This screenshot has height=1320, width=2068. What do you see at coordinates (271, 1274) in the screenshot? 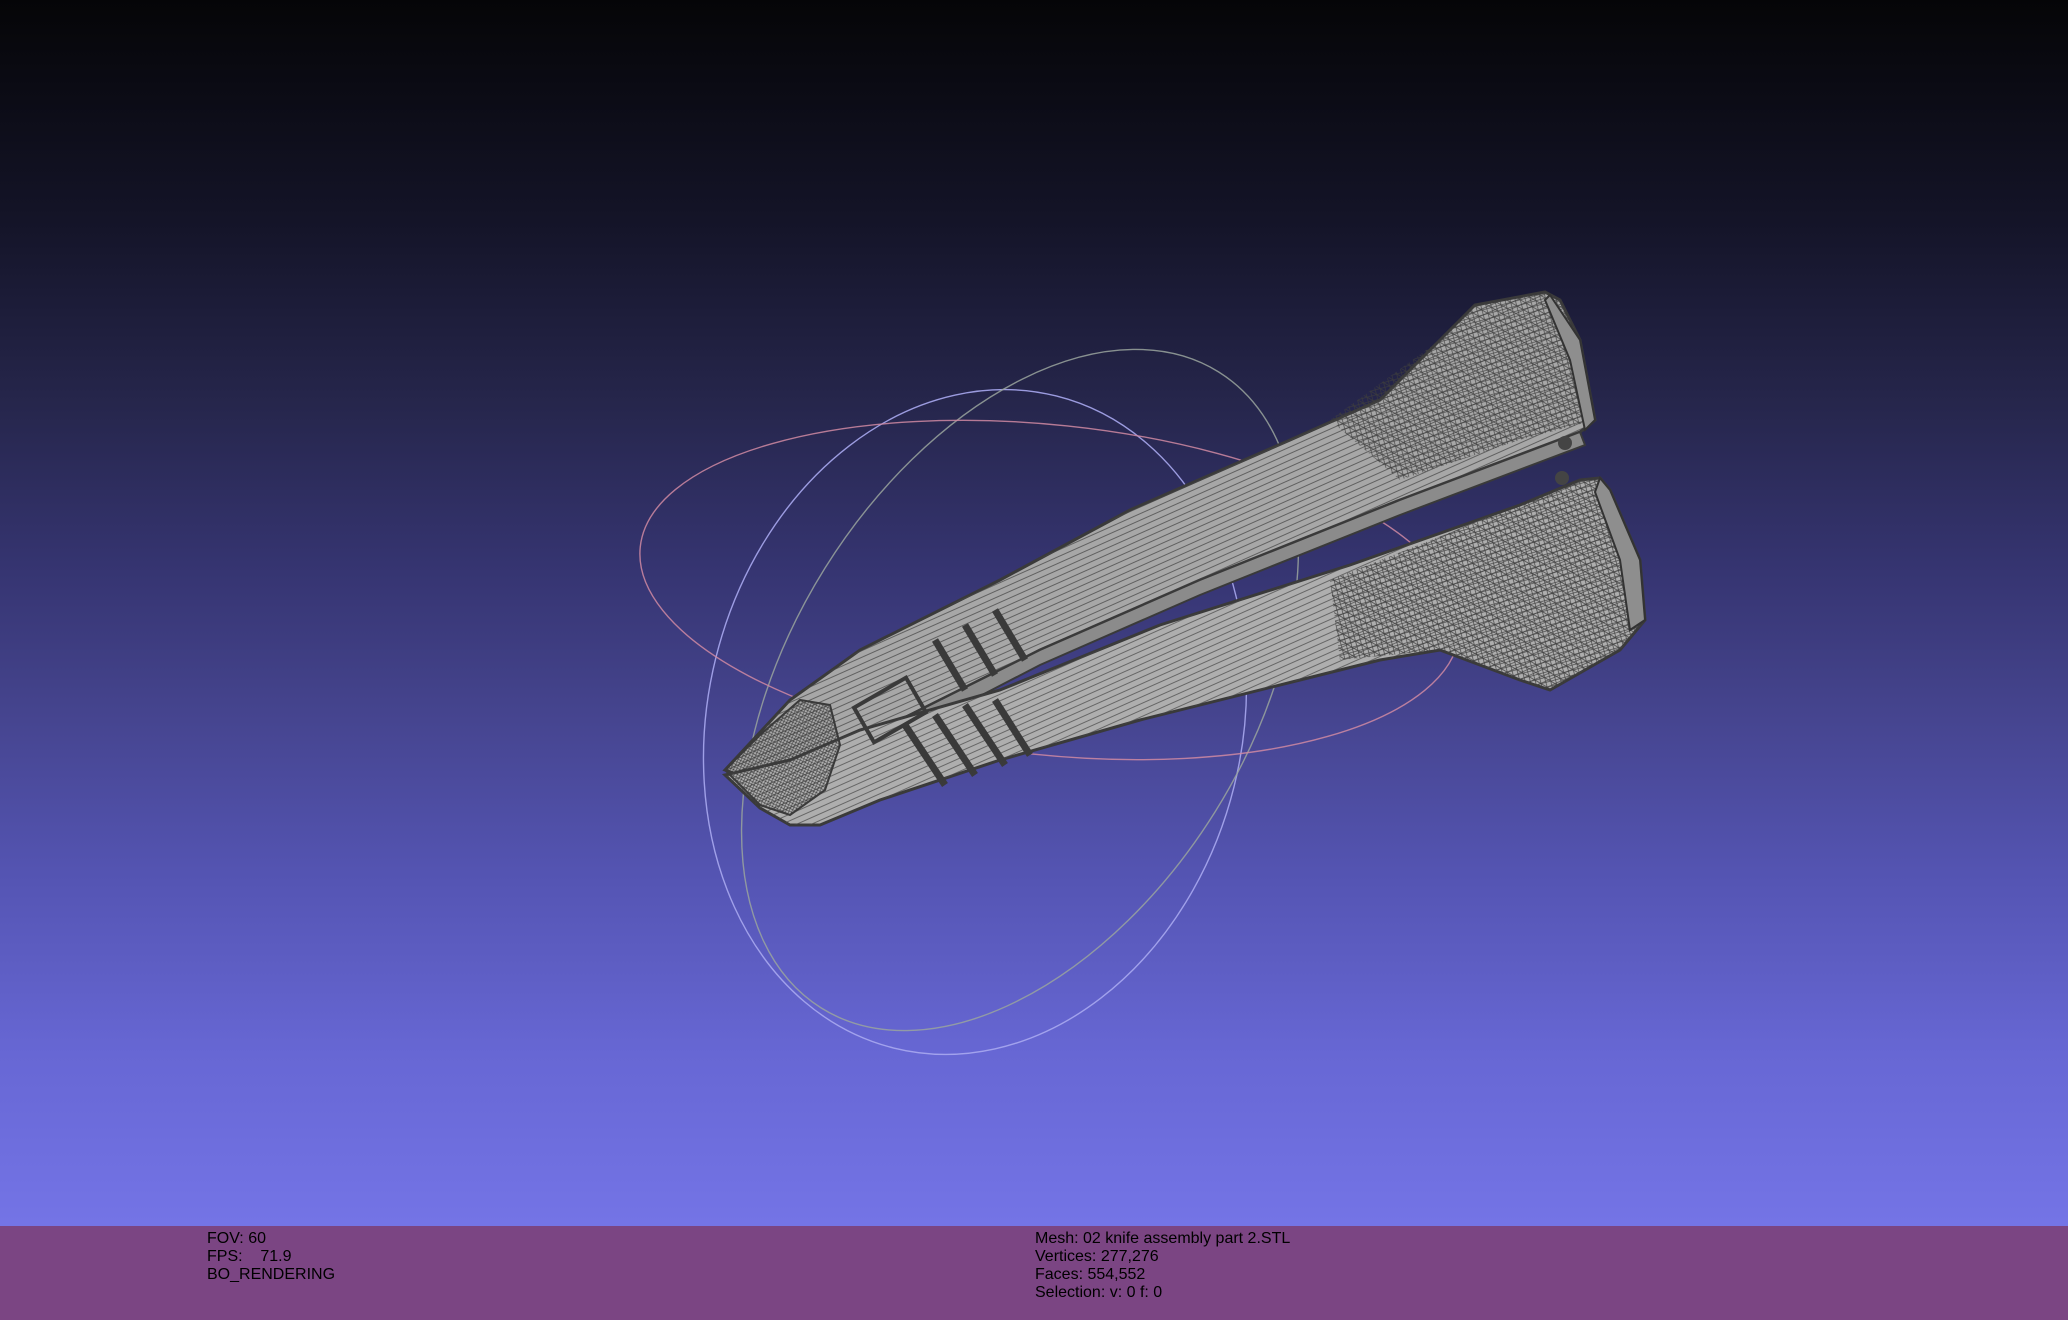
I see `rendering-mode: BO_RENDERING` at bounding box center [271, 1274].